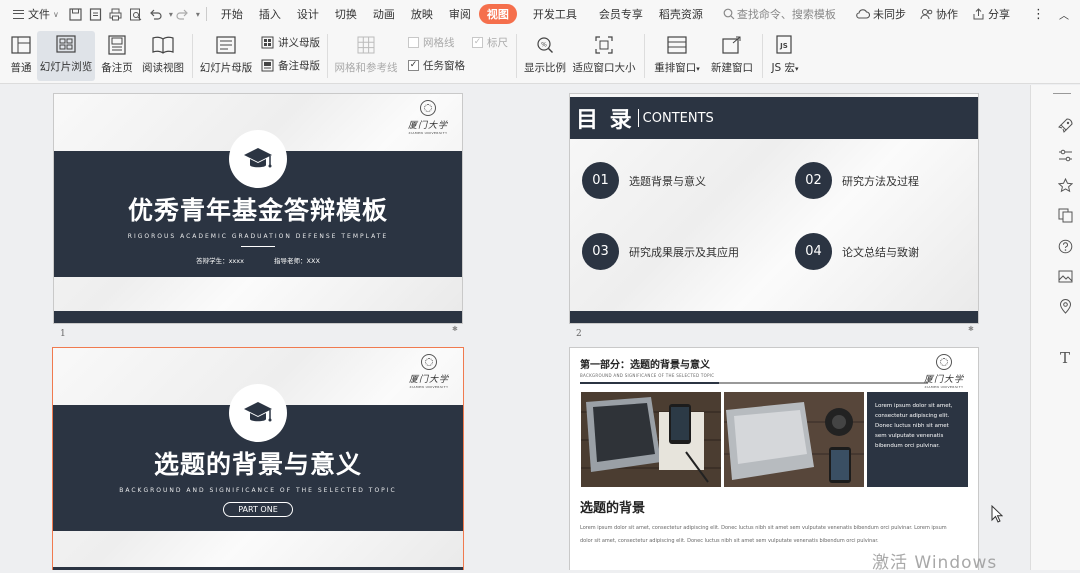 The image size is (1080, 573). I want to click on slide-number-2: 2, so click(579, 334).